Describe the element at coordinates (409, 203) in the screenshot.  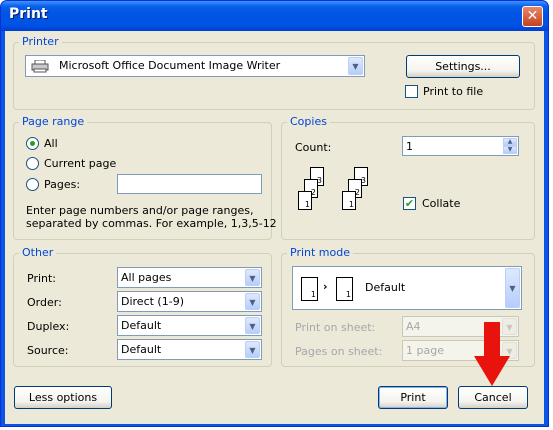
I see `collate-checkbox: ✔` at that location.